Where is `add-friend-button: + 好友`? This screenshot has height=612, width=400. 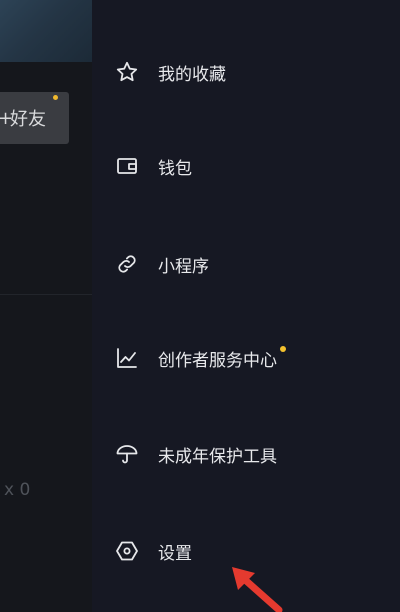 add-friend-button: + 好友 is located at coordinates (34, 118).